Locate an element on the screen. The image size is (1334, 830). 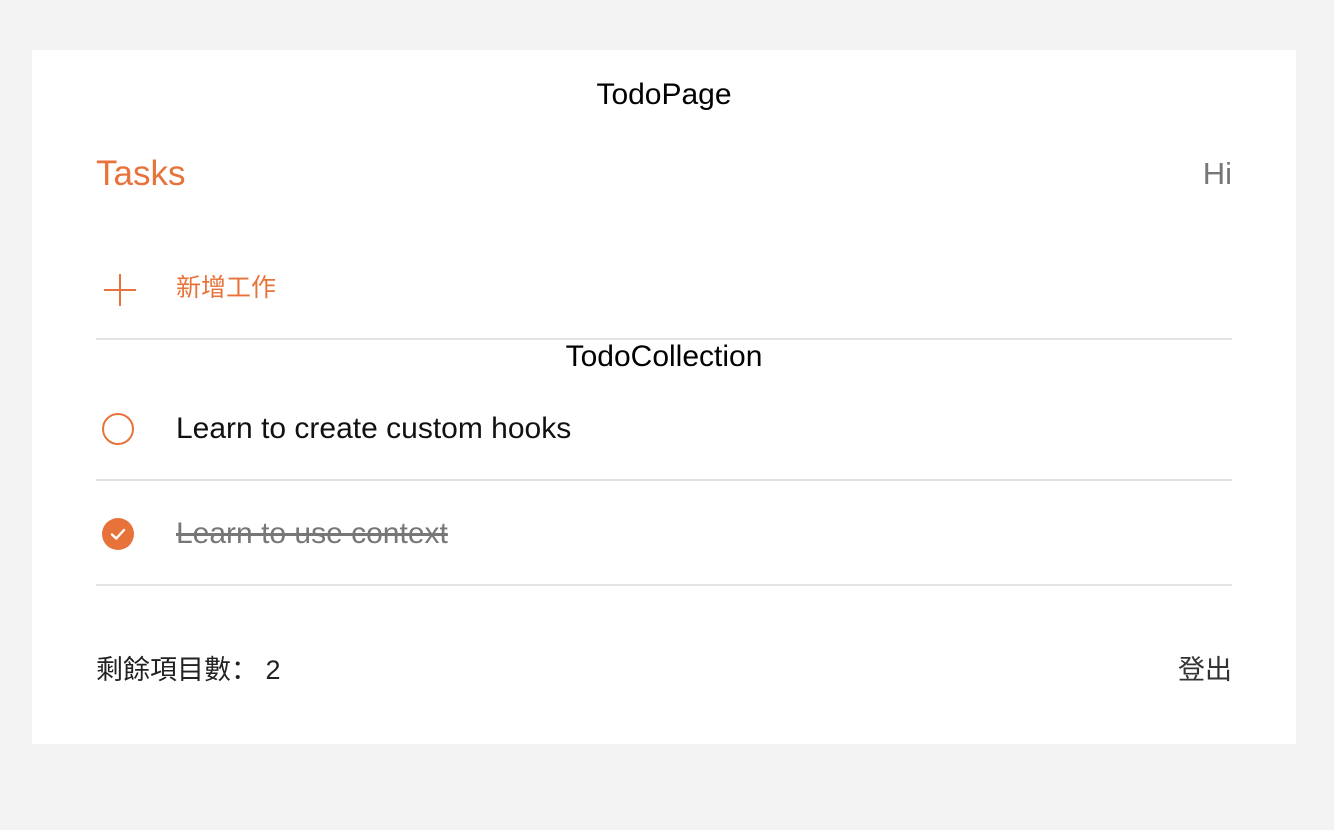
remaining-label: 剩餘項目數： is located at coordinates (177, 670).